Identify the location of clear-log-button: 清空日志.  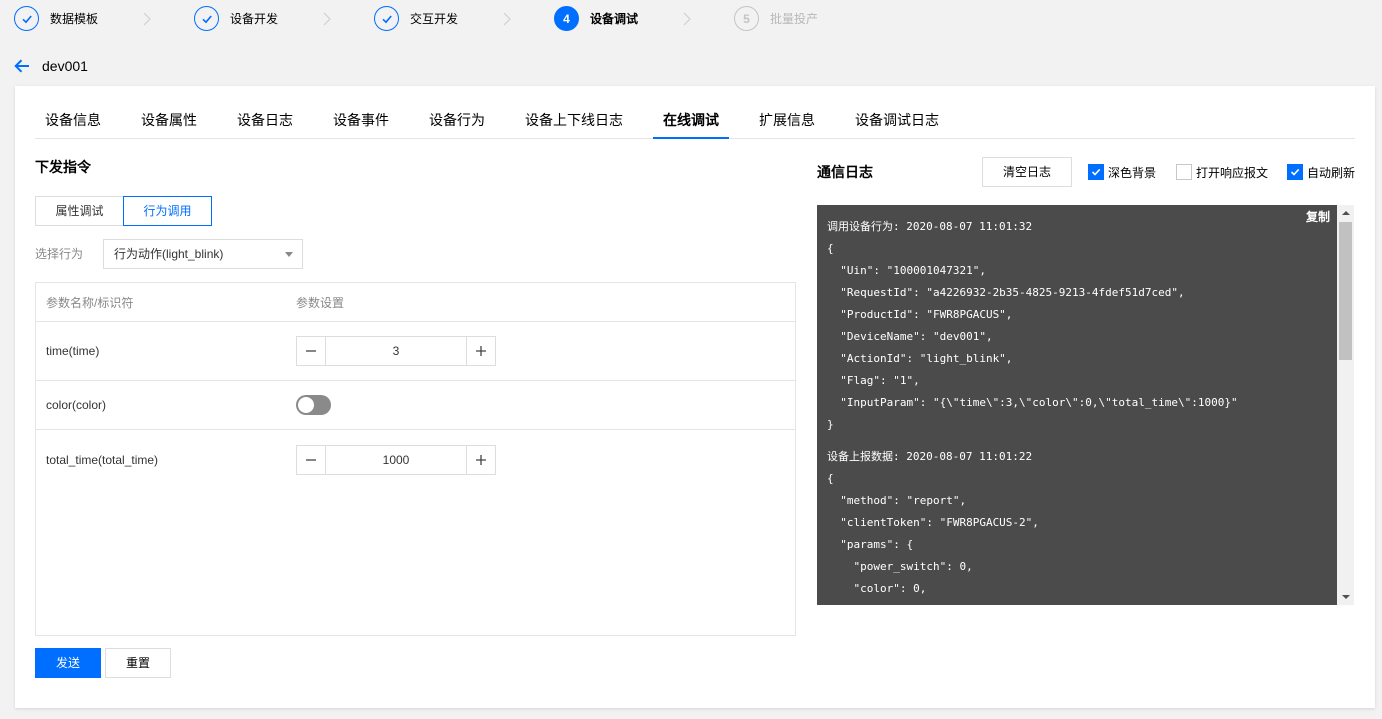
(1027, 172).